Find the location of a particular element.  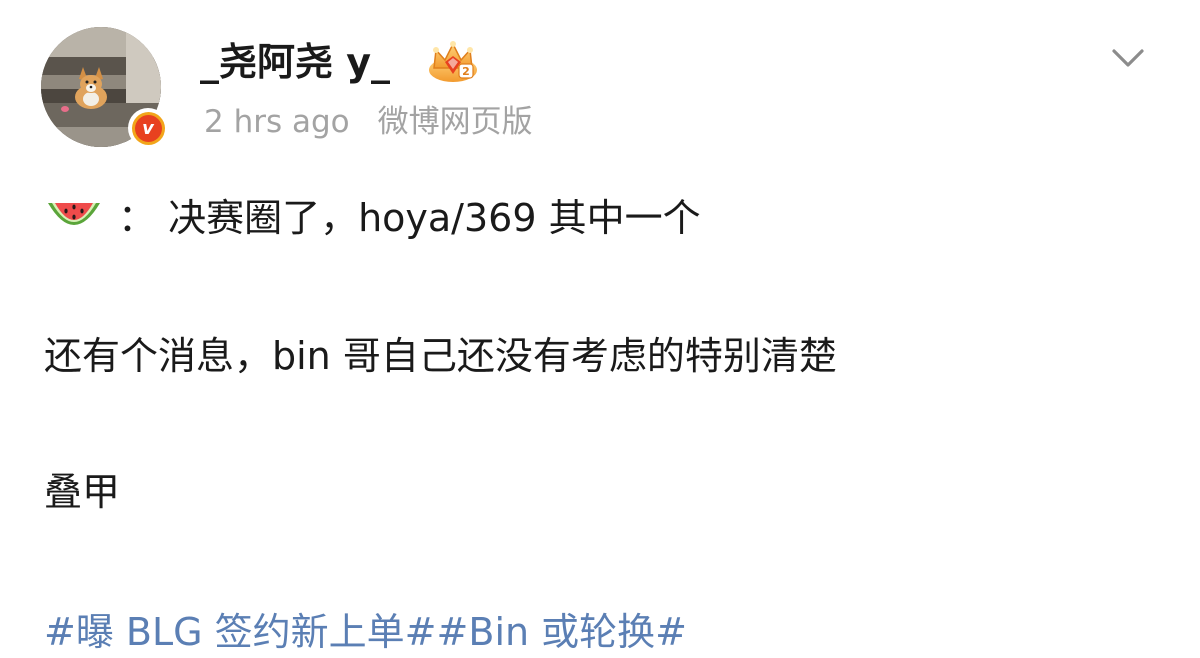

watermelon-icon is located at coordinates (74, 214).